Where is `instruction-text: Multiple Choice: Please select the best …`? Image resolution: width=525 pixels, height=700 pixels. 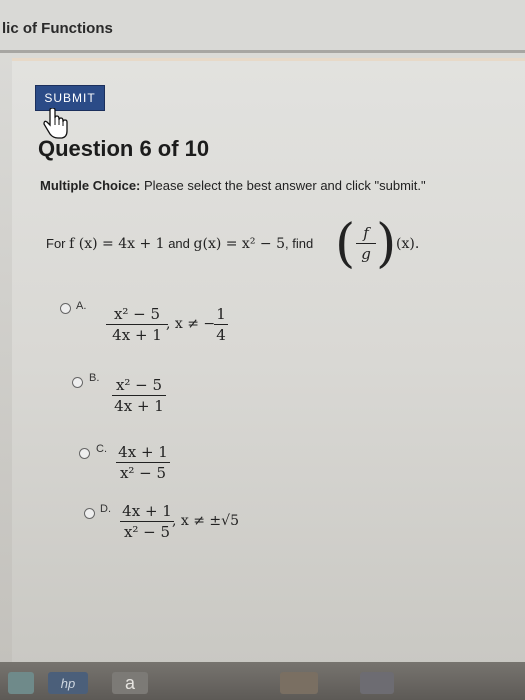 instruction-text: Multiple Choice: Please select the best … is located at coordinates (233, 185).